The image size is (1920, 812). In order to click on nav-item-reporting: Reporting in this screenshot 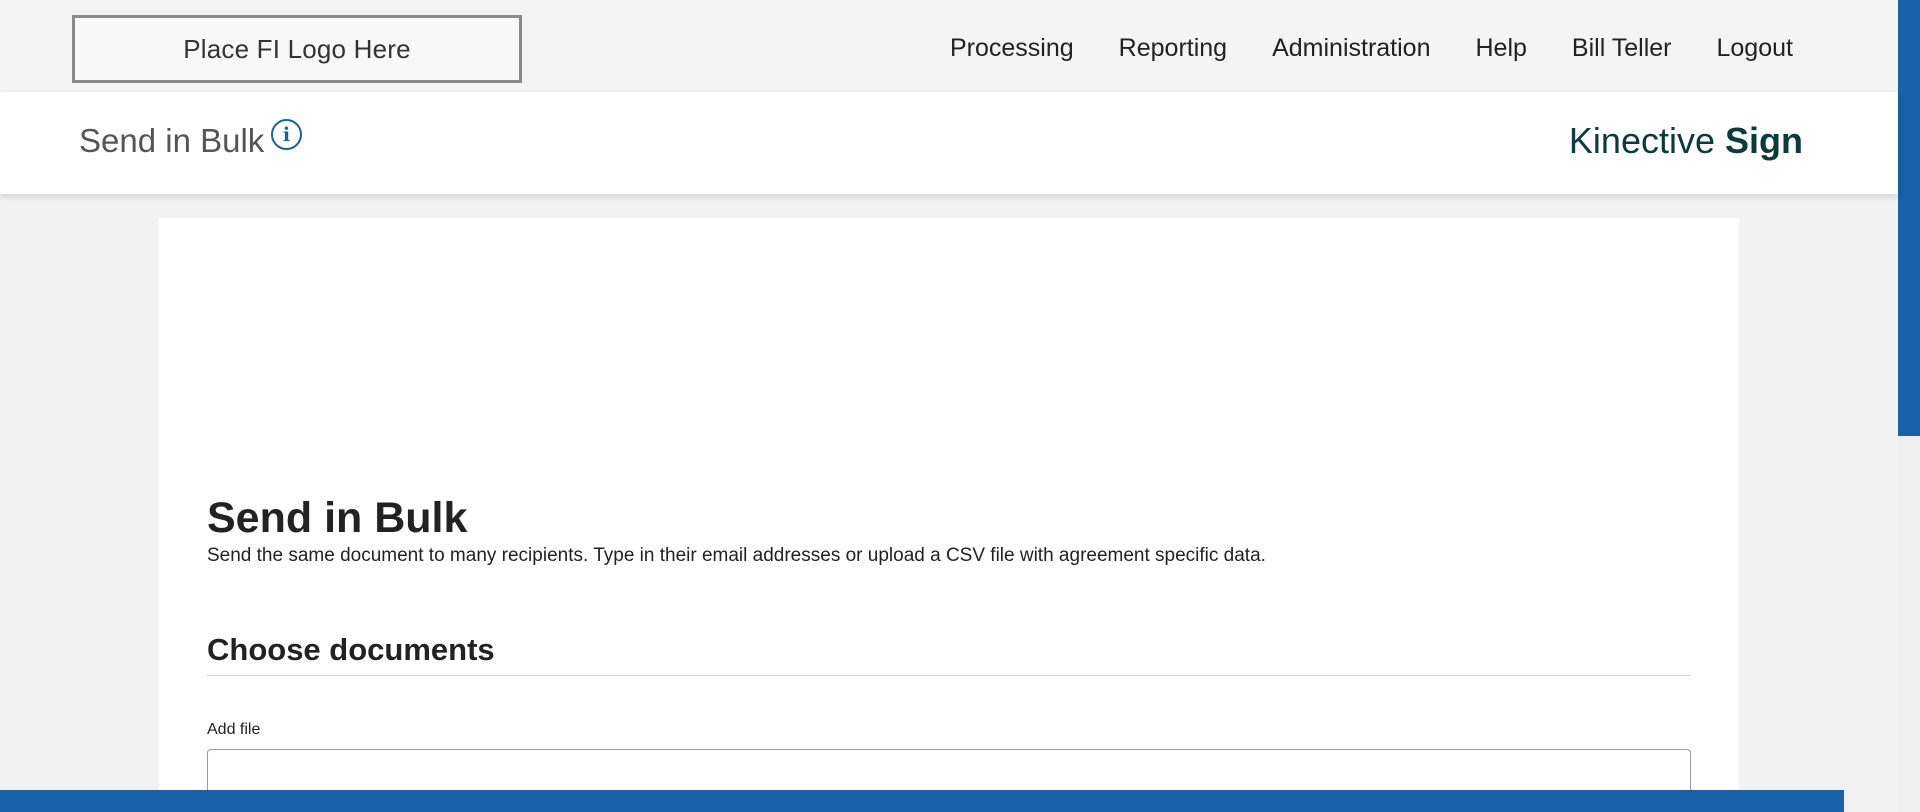, I will do `click(1173, 48)`.